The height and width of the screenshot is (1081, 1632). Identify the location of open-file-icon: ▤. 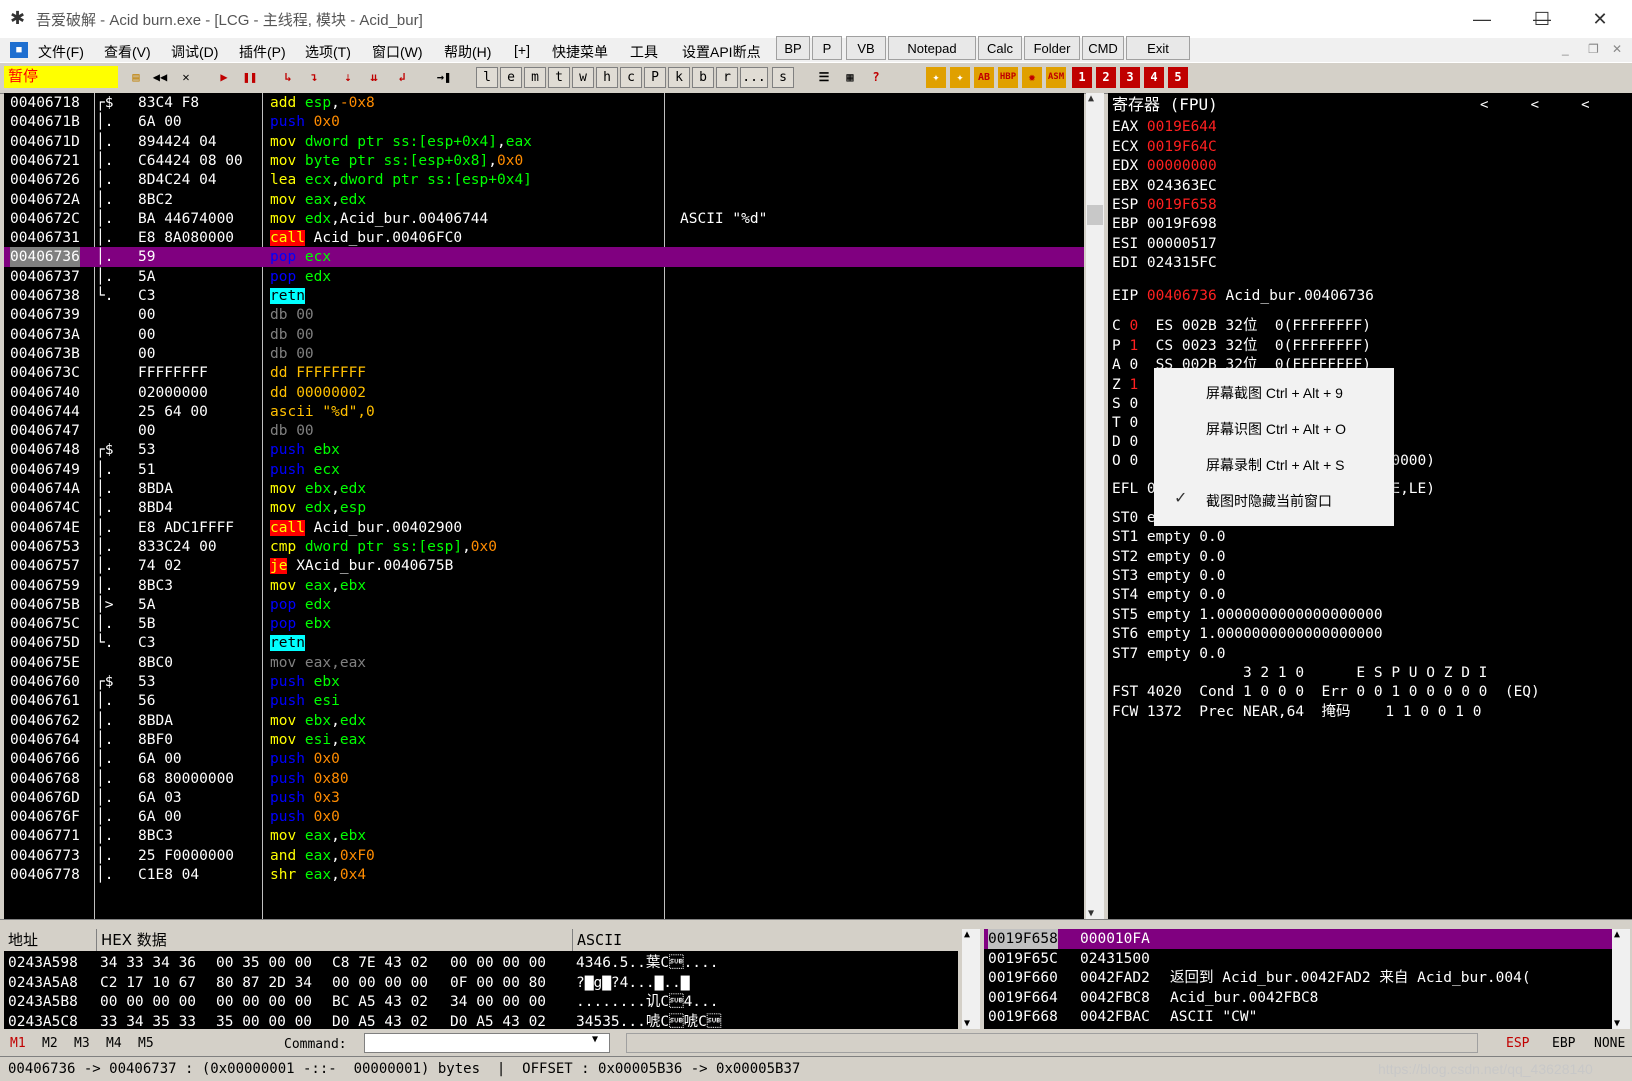
(136, 77).